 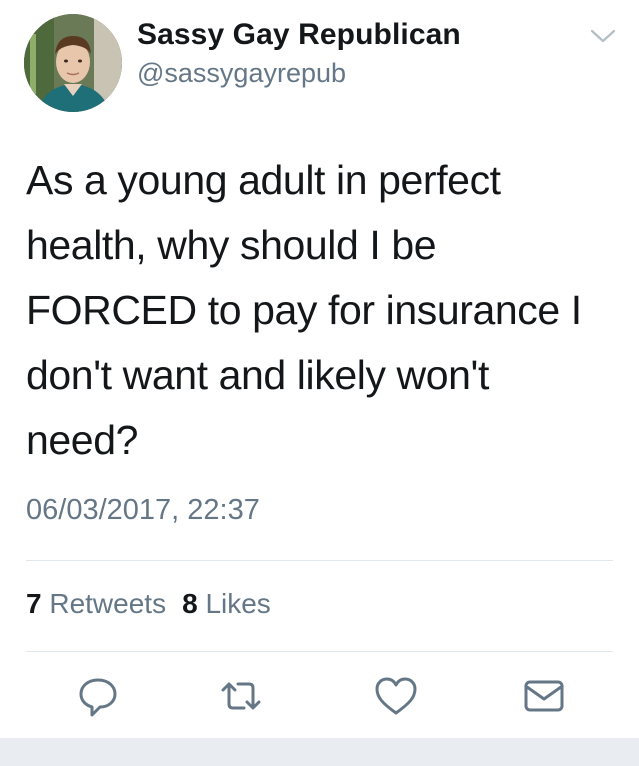 What do you see at coordinates (34, 603) in the screenshot?
I see `retweets-count: 7` at bounding box center [34, 603].